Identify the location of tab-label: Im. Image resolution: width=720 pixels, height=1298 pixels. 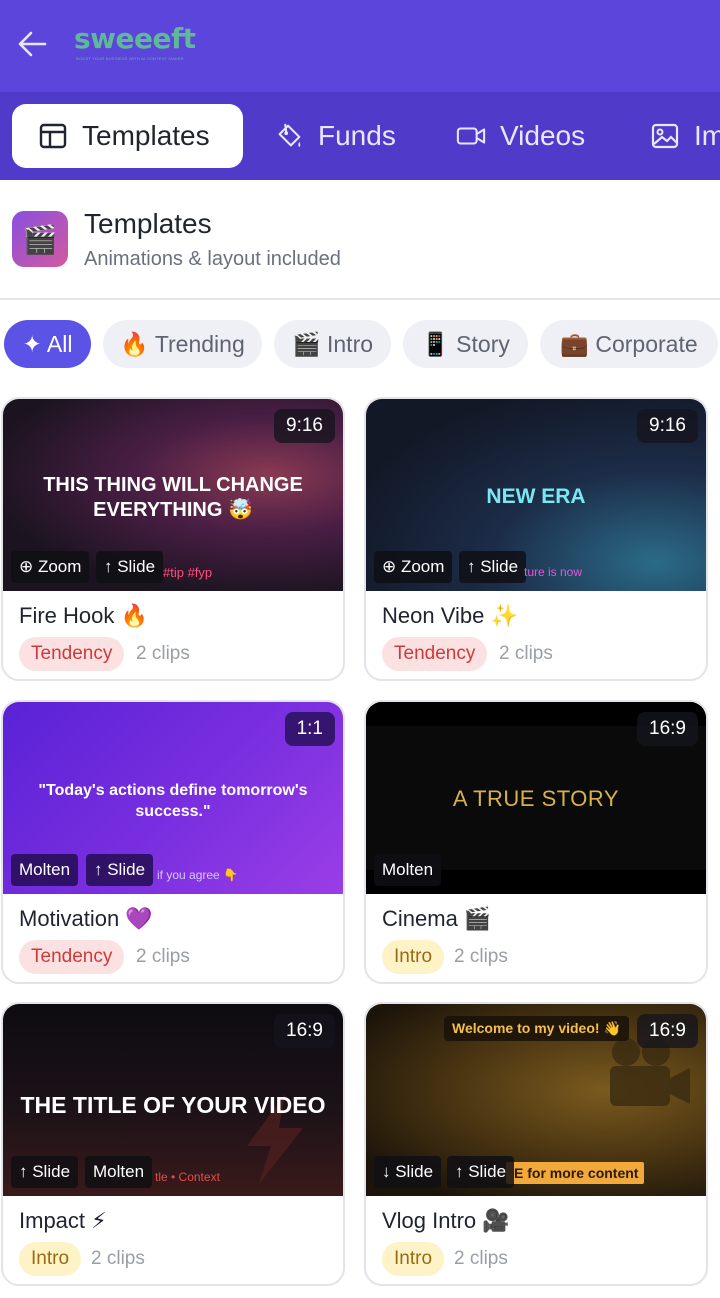
(707, 135).